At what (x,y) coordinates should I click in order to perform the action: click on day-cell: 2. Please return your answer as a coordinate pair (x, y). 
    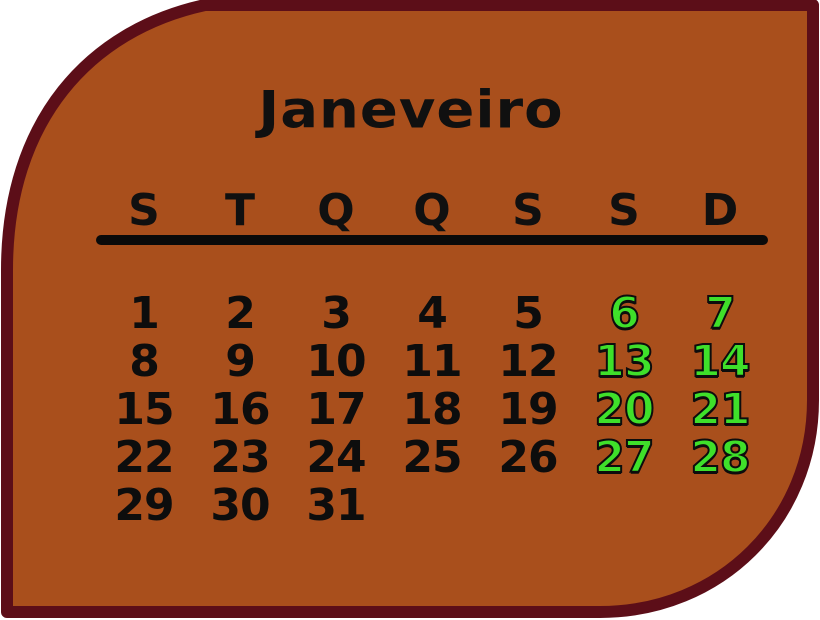
    Looking at the image, I should click on (240, 313).